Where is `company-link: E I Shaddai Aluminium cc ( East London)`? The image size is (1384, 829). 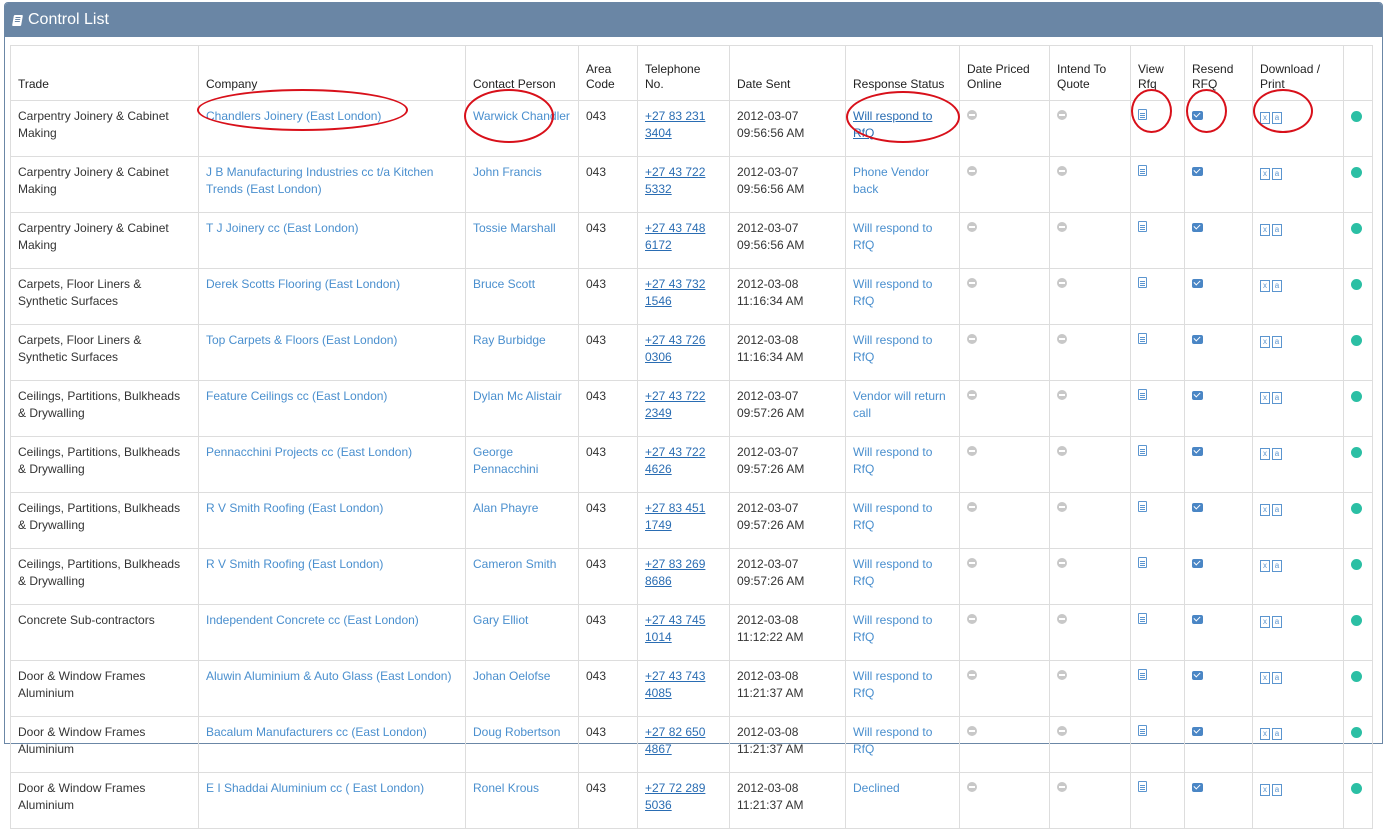
company-link: E I Shaddai Aluminium cc ( East London) is located at coordinates (315, 788).